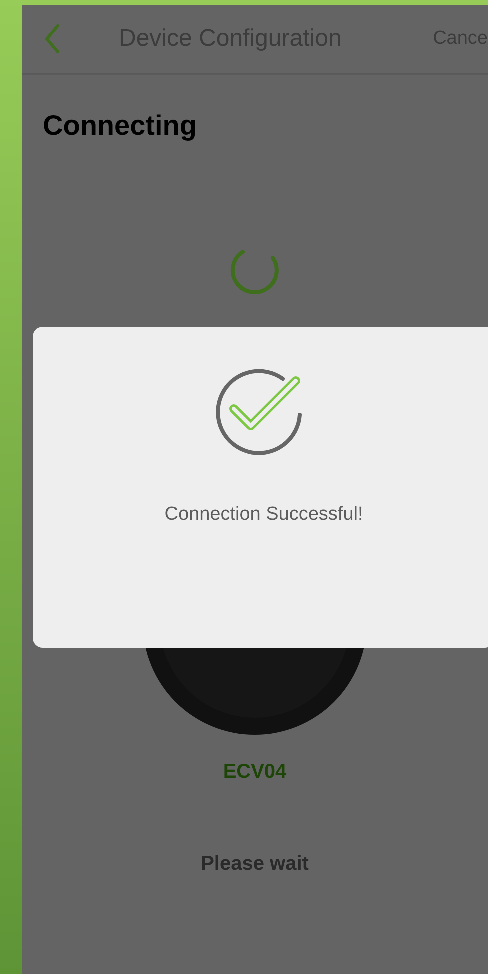  Describe the element at coordinates (255, 864) in the screenshot. I see `status-text: Please wait` at that location.